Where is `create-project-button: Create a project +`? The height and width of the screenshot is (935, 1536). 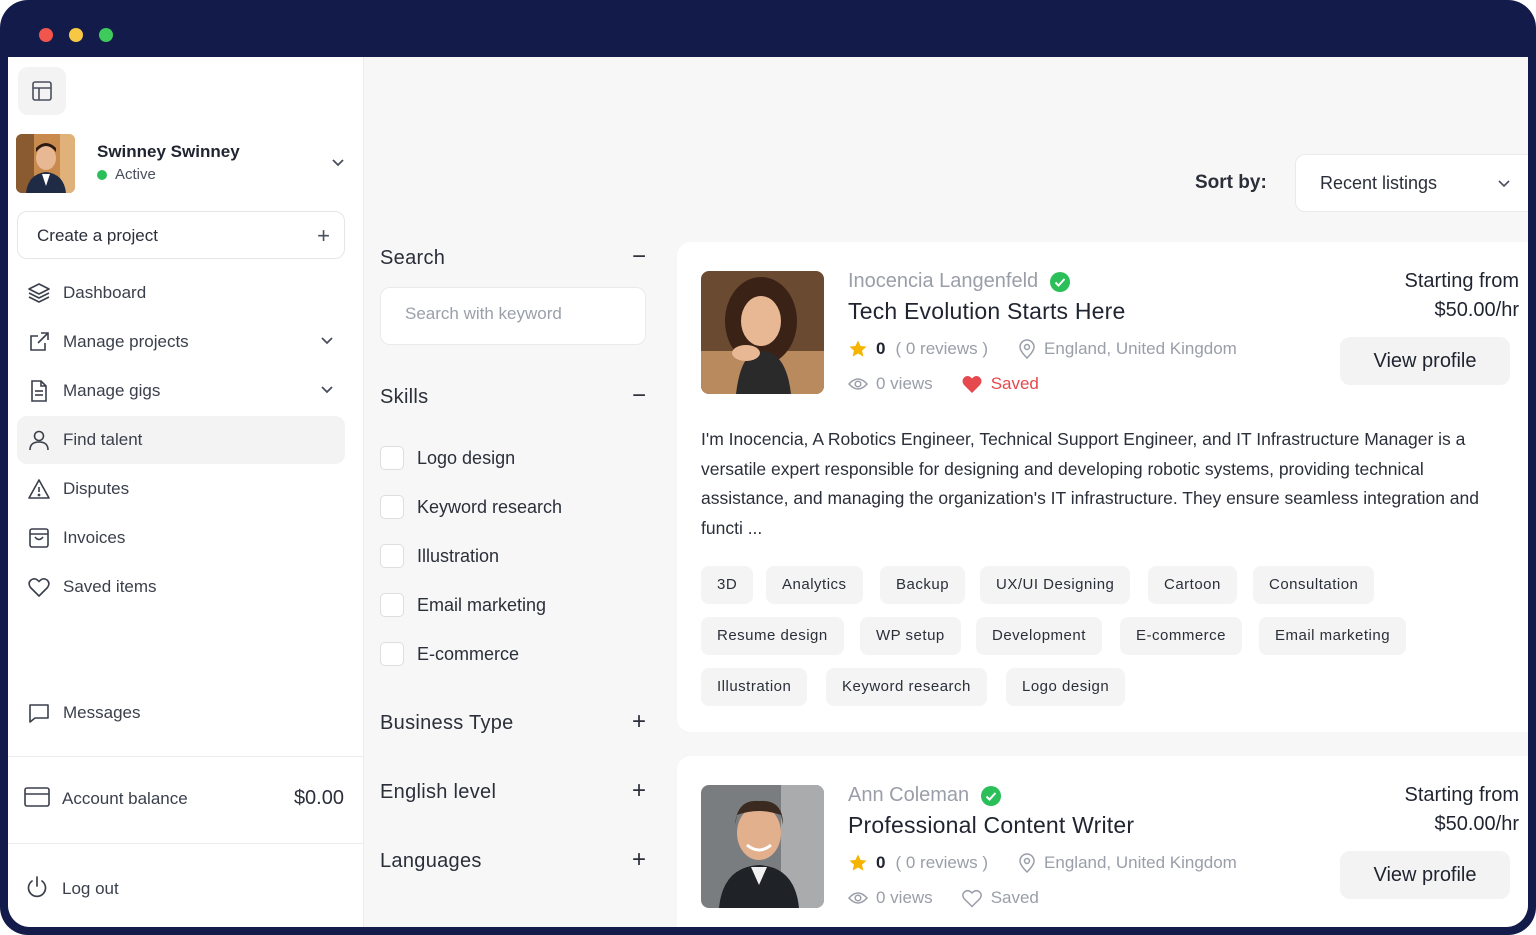 create-project-button: Create a project + is located at coordinates (181, 235).